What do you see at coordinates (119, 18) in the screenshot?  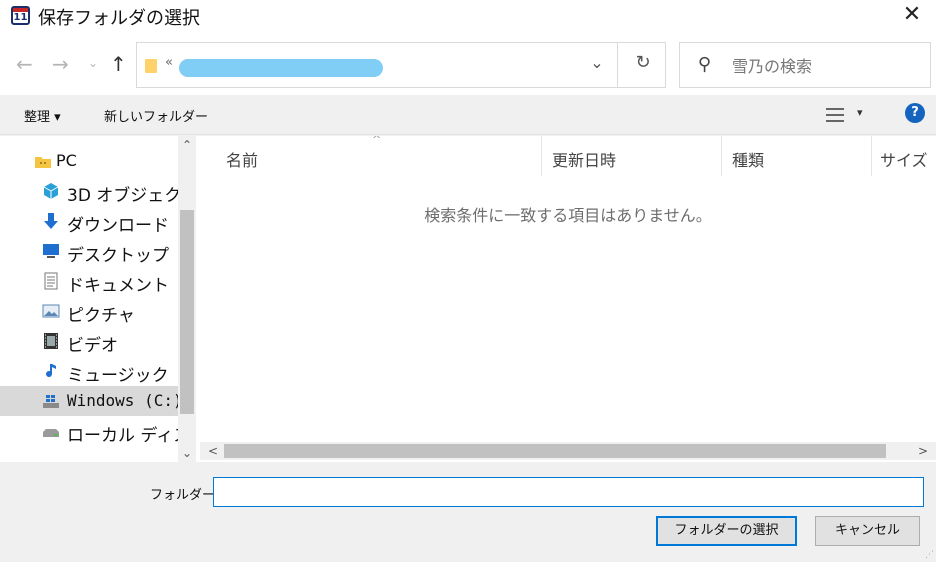 I see `window-title: 保存フォルダの選択` at bounding box center [119, 18].